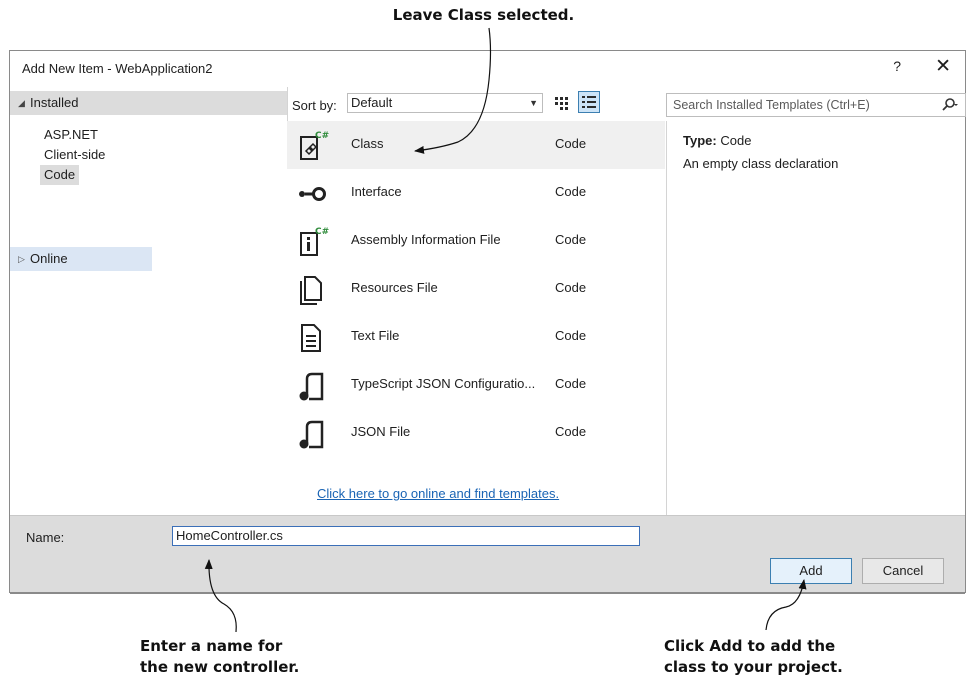 This screenshot has width=967, height=689. Describe the element at coordinates (381, 431) in the screenshot. I see `template-name: JSON File` at that location.